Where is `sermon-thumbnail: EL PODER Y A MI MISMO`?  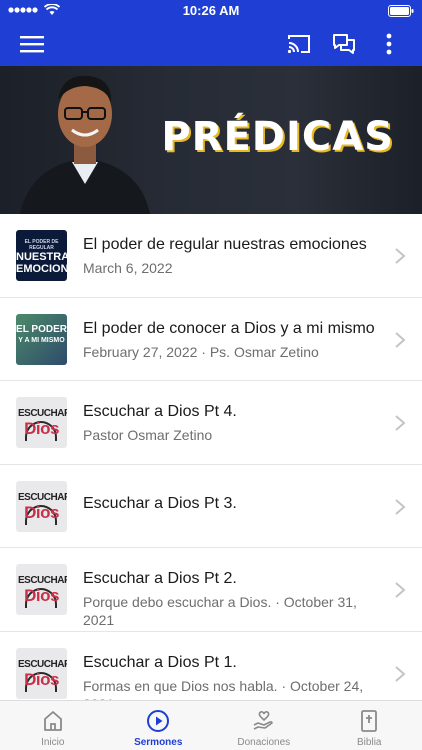 sermon-thumbnail: EL PODER Y A MI MISMO is located at coordinates (41, 339).